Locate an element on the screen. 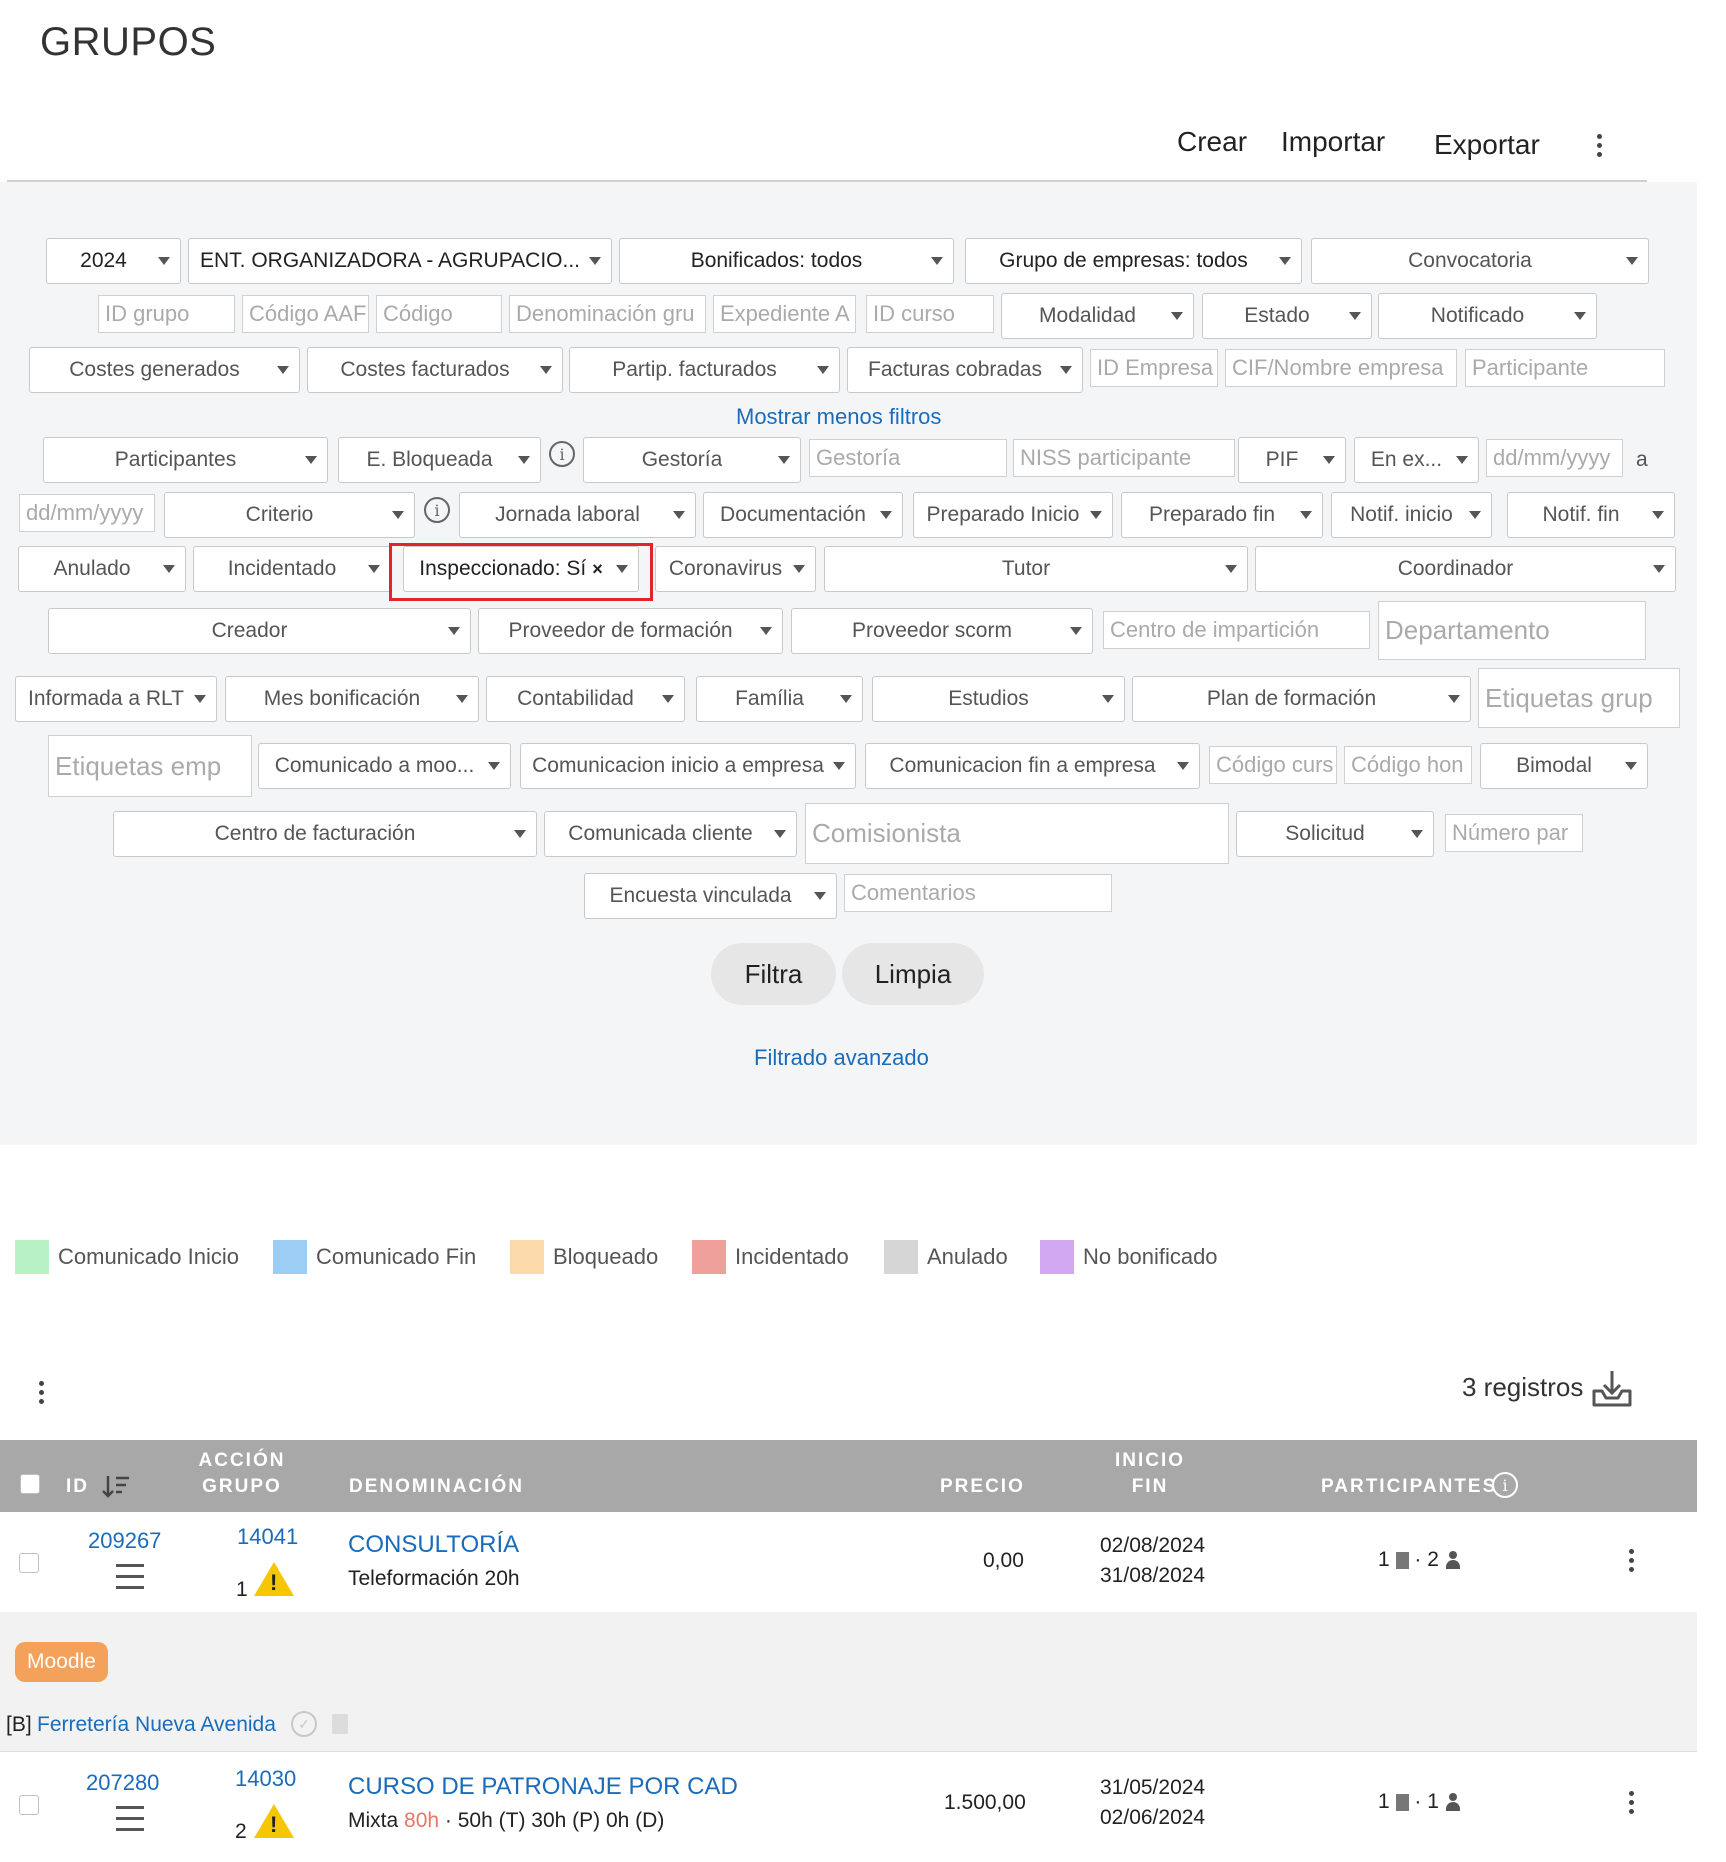  company-id-input: ID Empresa is located at coordinates (1154, 368).